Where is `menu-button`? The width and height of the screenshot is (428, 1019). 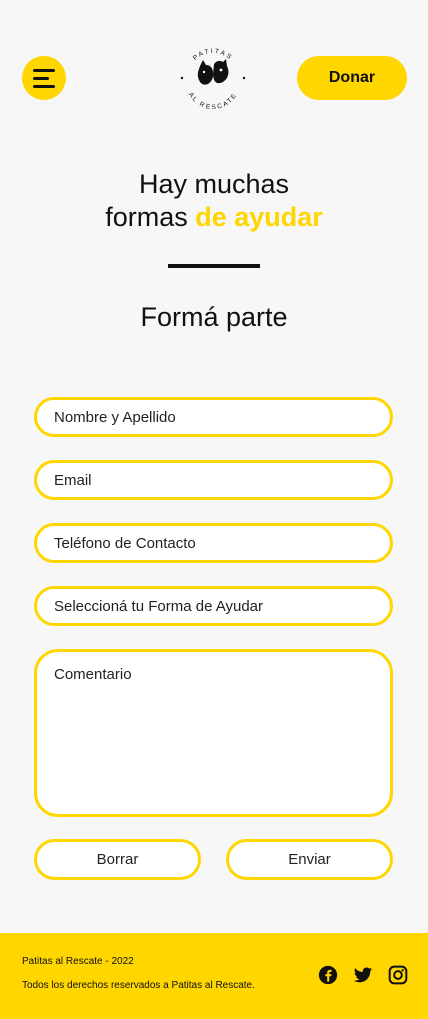 menu-button is located at coordinates (44, 78).